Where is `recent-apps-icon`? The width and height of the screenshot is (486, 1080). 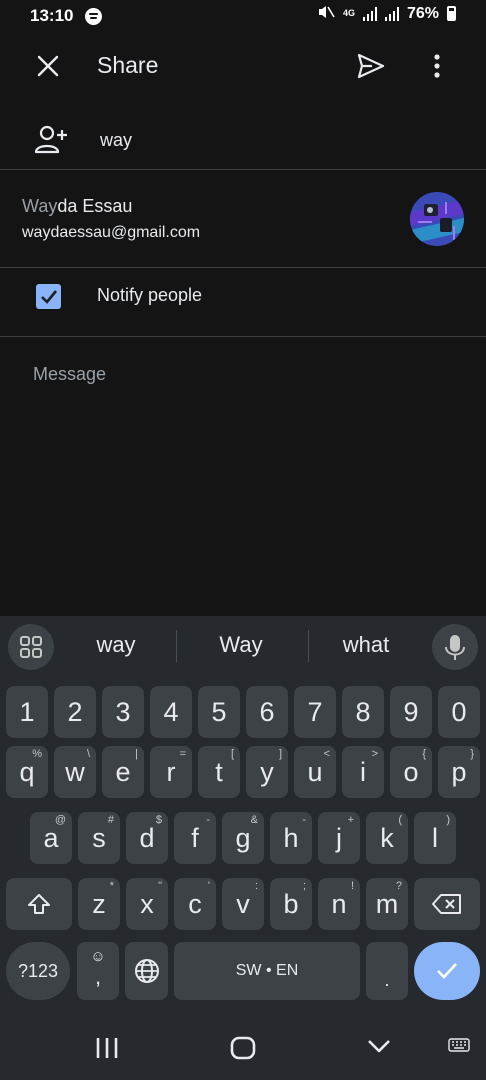
recent-apps-icon is located at coordinates (107, 1048).